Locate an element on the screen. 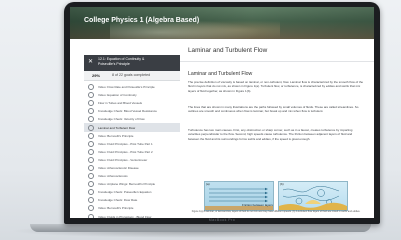 Image resolution: width=401 pixels, height=240 pixels. sidebar-item-label: Video: Atherosclerotic Disease is located at coordinates (118, 167).